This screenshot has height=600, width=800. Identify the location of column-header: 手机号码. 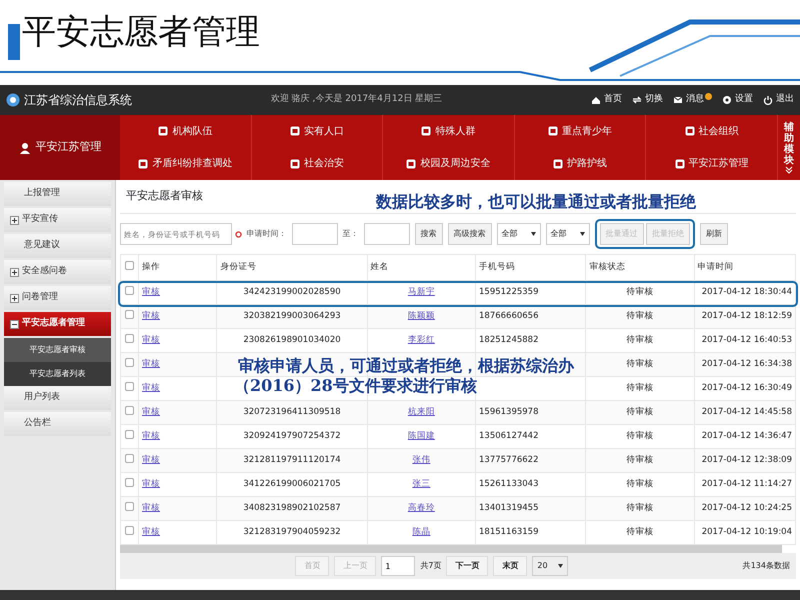
(531, 267).